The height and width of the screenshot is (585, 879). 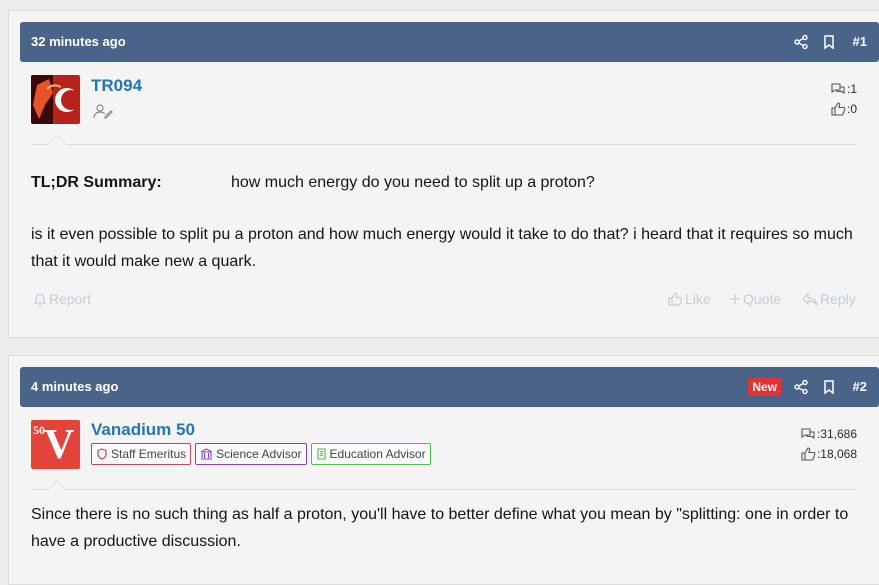 I want to click on like-button: Like, so click(x=689, y=299).